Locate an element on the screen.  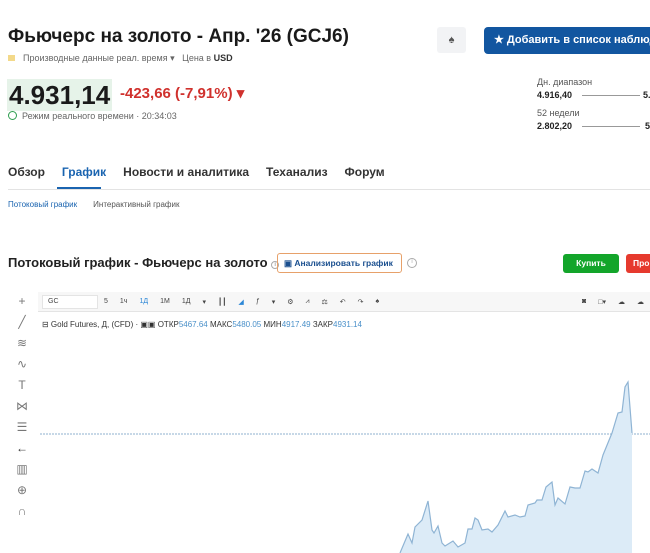
price-change: -423,66 (-7,91%) ▾ is located at coordinates (182, 93).